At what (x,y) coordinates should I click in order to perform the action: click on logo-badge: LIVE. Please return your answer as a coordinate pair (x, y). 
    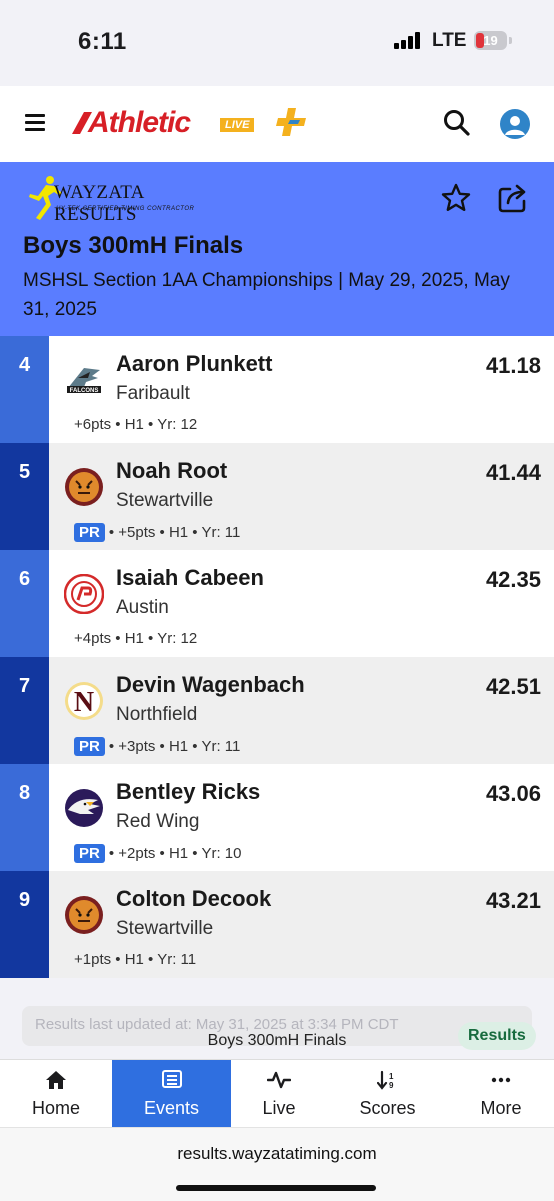
    Looking at the image, I should click on (237, 125).